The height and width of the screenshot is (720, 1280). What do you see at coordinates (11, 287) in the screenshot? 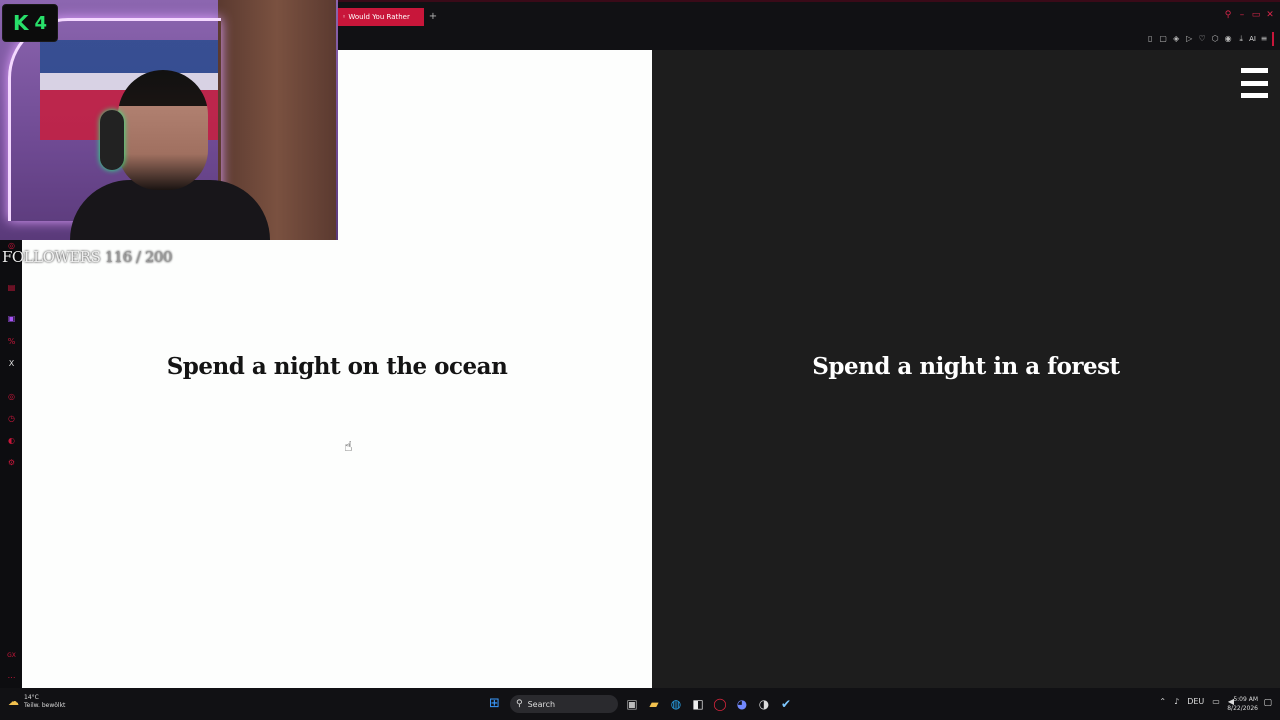
I see `sidebar-notes-icon: ▤` at bounding box center [11, 287].